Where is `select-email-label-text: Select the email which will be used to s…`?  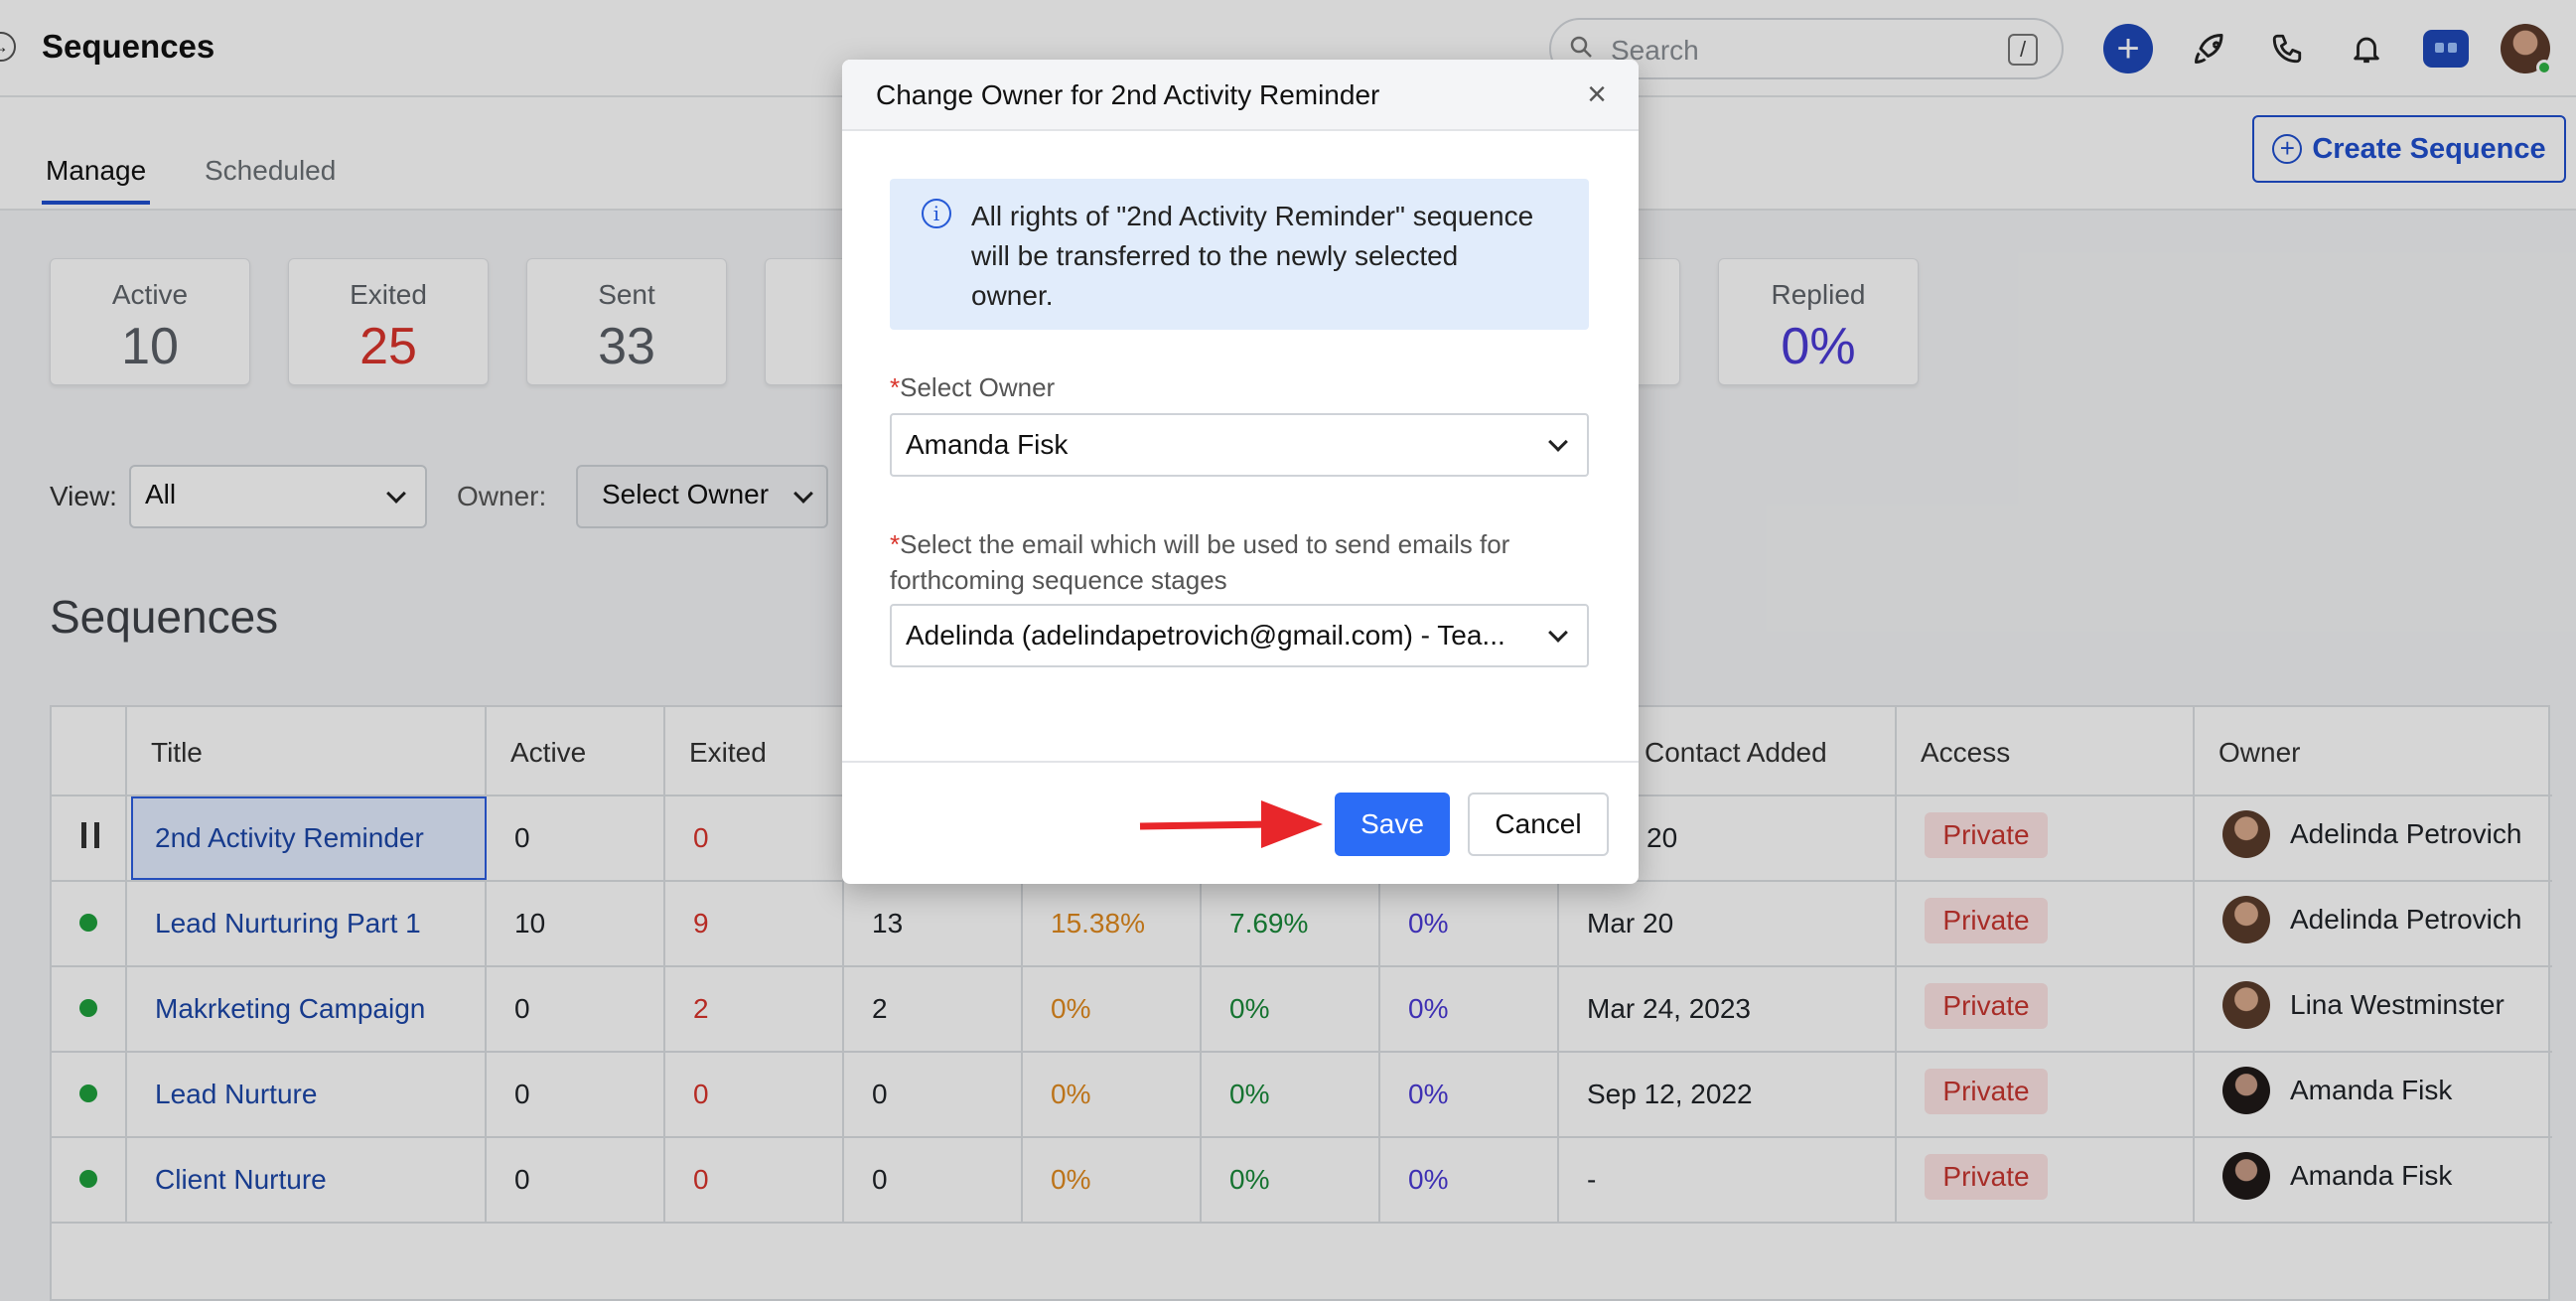
select-email-label-text: Select the email which will be used to s… is located at coordinates (1200, 562).